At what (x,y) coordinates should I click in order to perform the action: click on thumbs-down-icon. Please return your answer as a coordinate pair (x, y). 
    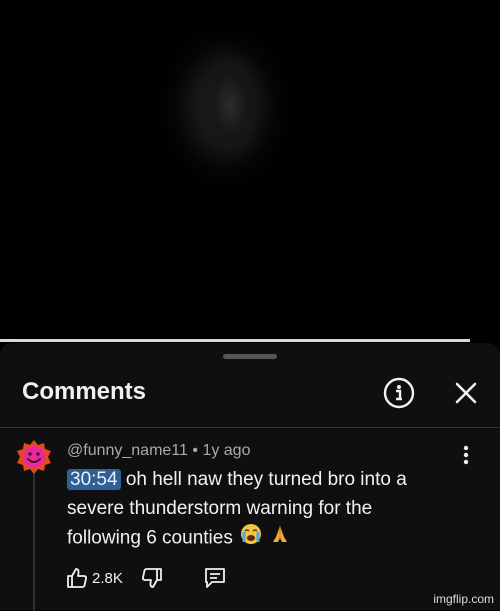
    Looking at the image, I should click on (151, 578).